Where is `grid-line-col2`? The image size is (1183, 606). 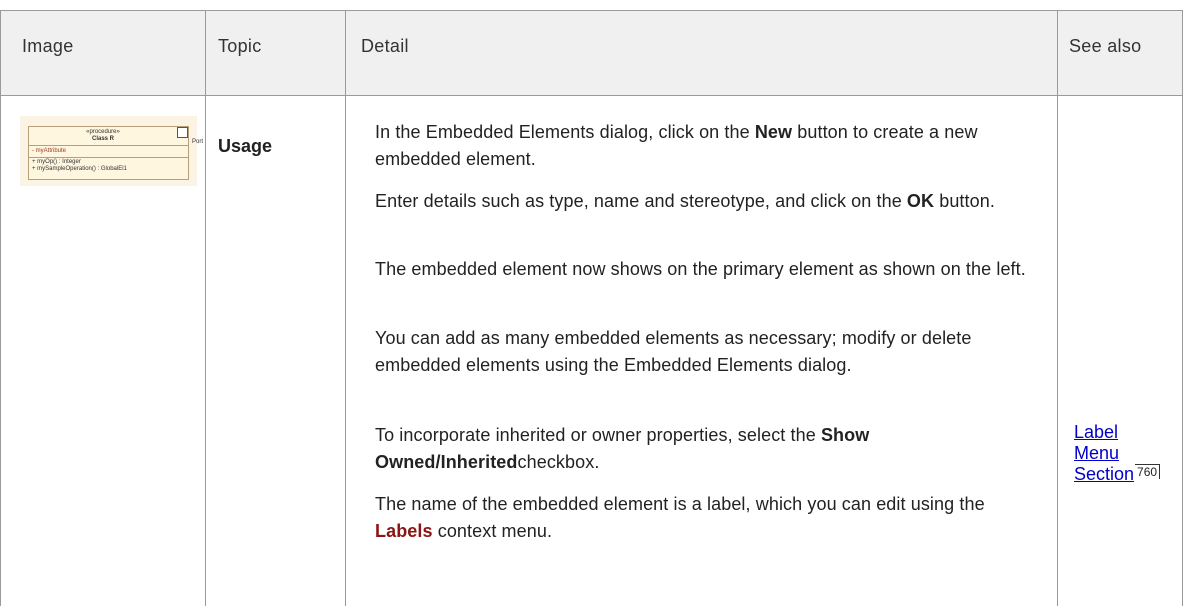
grid-line-col2 is located at coordinates (345, 308).